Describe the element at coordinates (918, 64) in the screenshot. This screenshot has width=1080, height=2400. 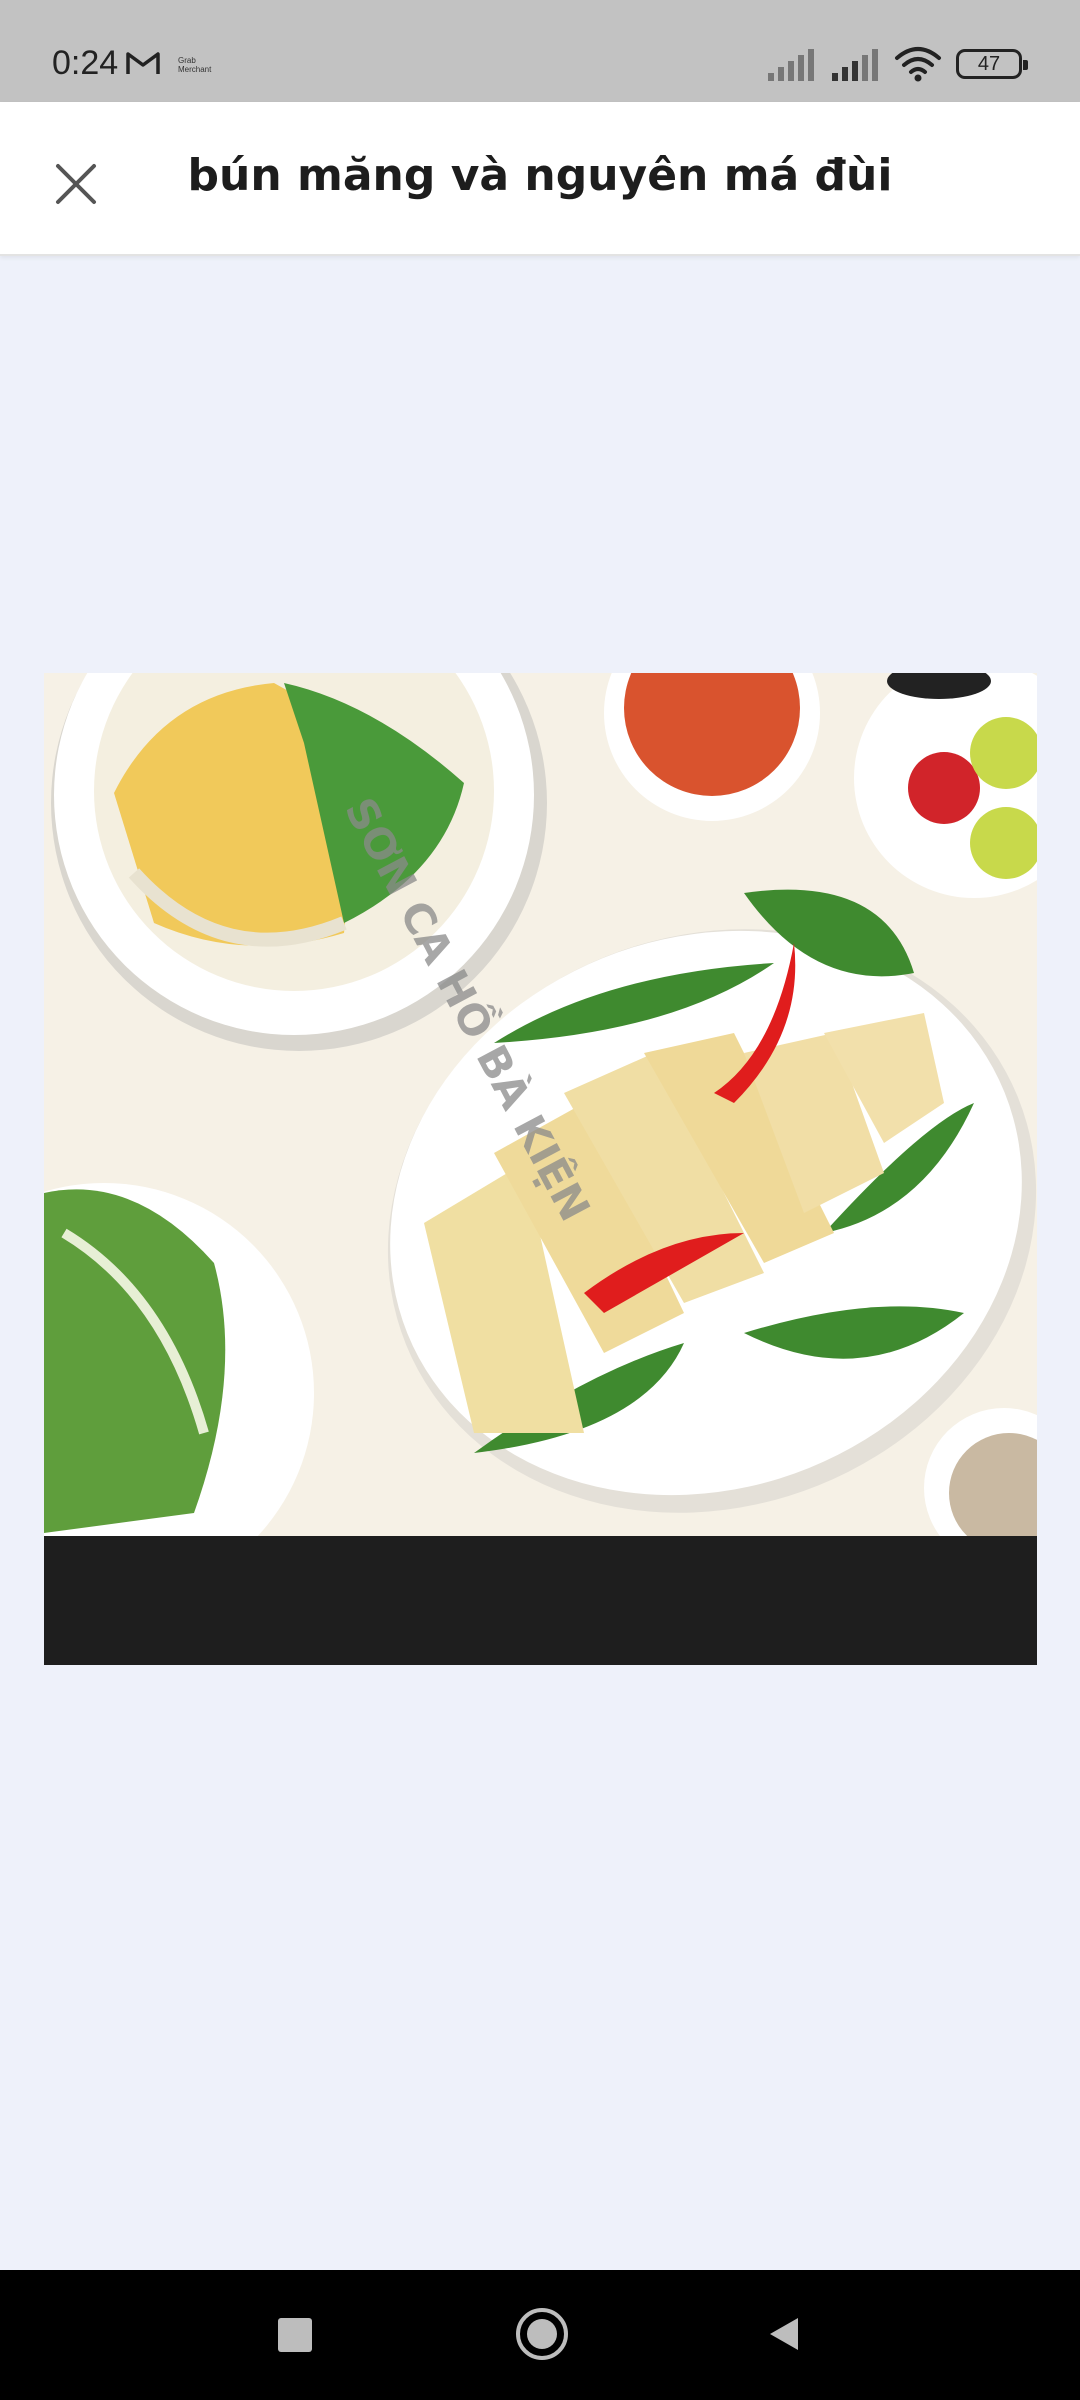
I see `wifi-icon` at that location.